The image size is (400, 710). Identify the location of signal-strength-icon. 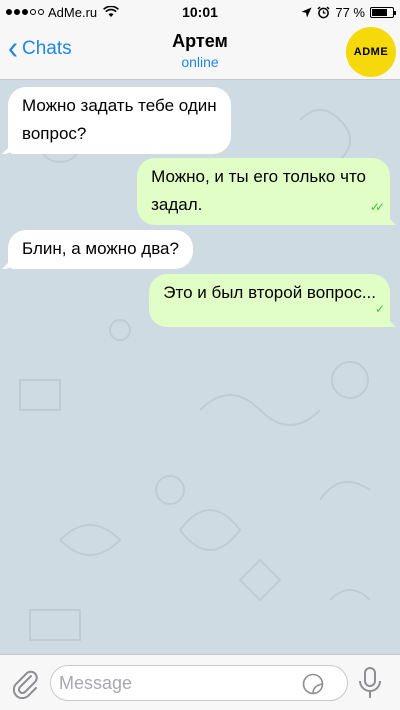
(25, 12).